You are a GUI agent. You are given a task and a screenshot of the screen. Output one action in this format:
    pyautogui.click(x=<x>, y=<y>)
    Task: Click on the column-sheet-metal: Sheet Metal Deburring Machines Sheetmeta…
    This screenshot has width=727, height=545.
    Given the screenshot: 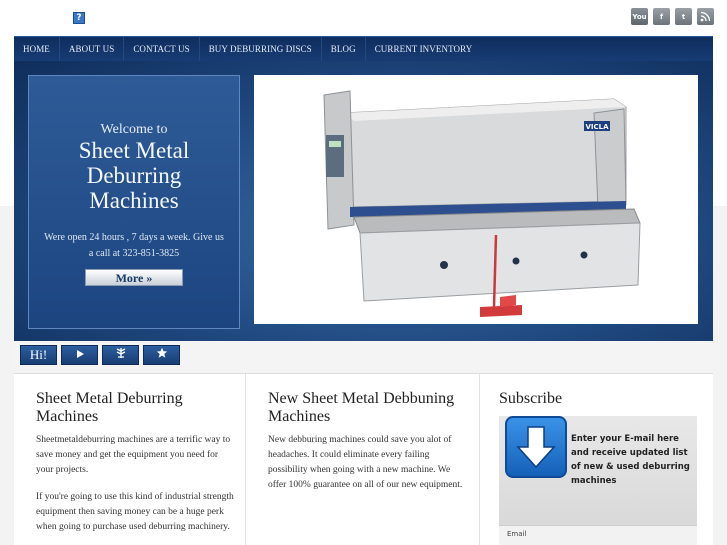 What is the action you would take?
    pyautogui.click(x=130, y=459)
    